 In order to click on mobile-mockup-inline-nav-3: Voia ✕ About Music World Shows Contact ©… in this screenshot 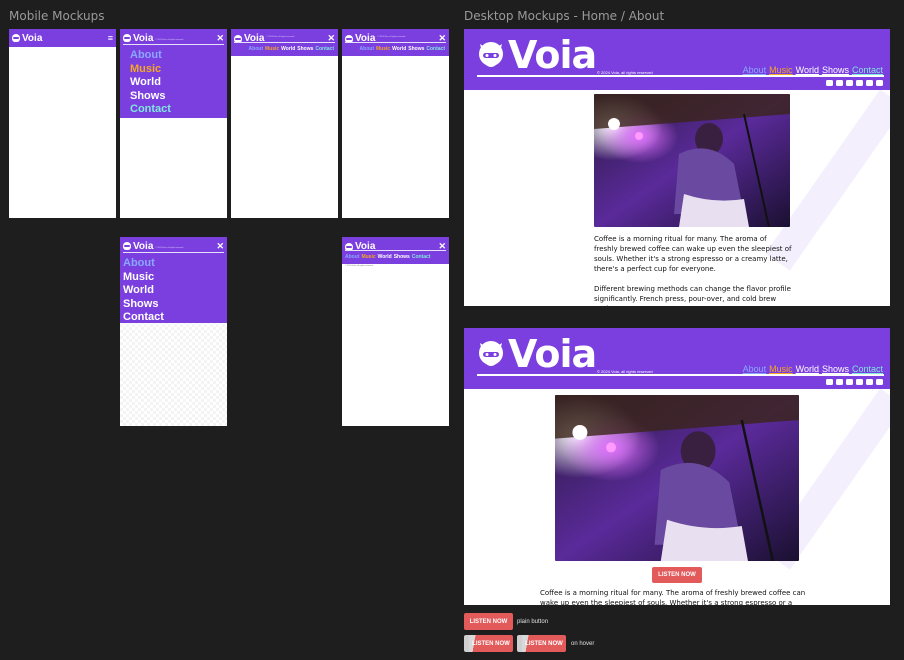, I will do `click(395, 331)`.